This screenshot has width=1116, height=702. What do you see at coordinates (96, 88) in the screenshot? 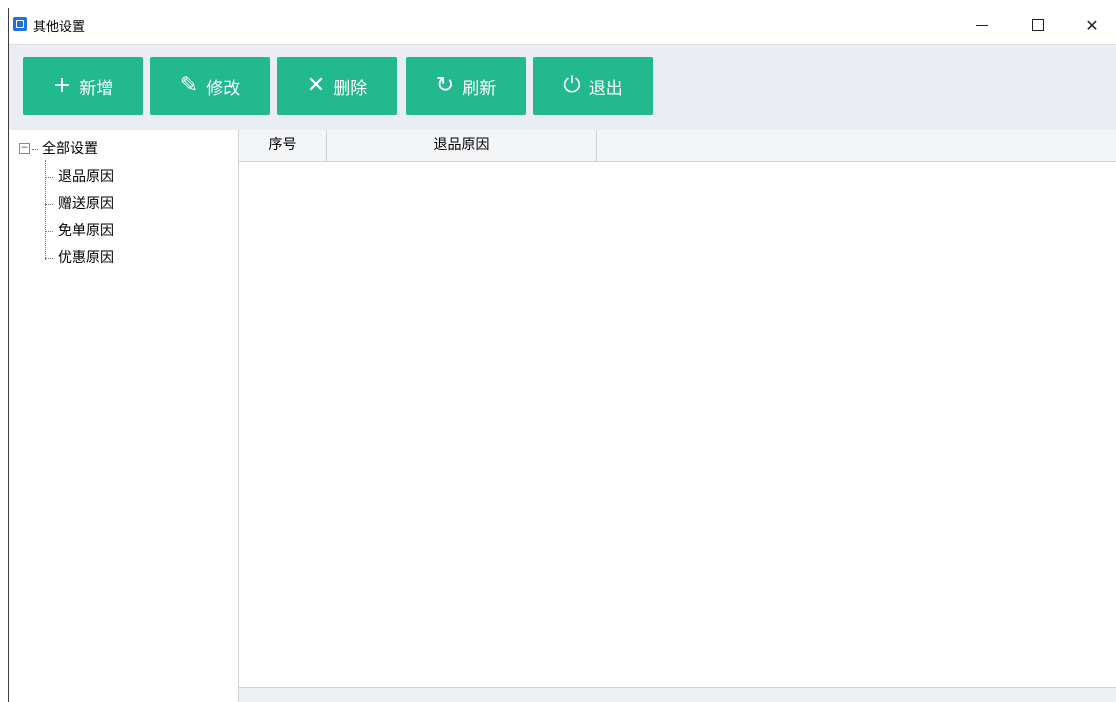
I see `add-button-label: 新增` at bounding box center [96, 88].